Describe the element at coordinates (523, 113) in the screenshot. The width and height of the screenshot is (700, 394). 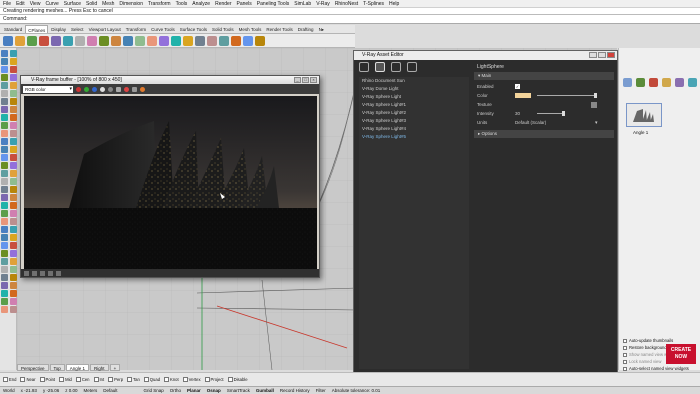
I see `intensity-value: 30` at that location.